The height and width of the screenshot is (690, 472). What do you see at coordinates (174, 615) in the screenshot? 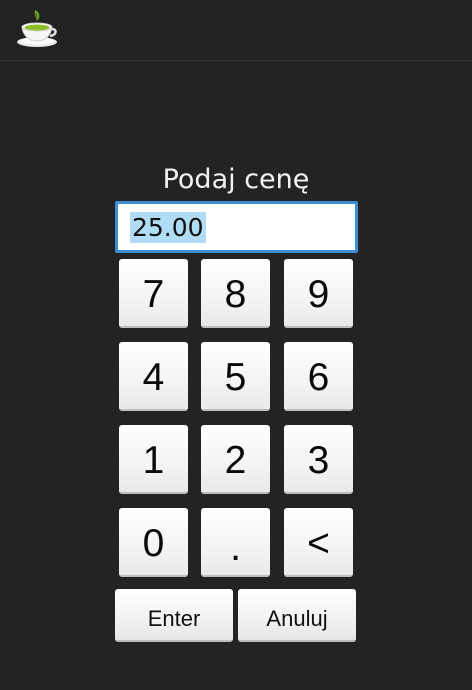
I see `enter-button: Enter` at bounding box center [174, 615].